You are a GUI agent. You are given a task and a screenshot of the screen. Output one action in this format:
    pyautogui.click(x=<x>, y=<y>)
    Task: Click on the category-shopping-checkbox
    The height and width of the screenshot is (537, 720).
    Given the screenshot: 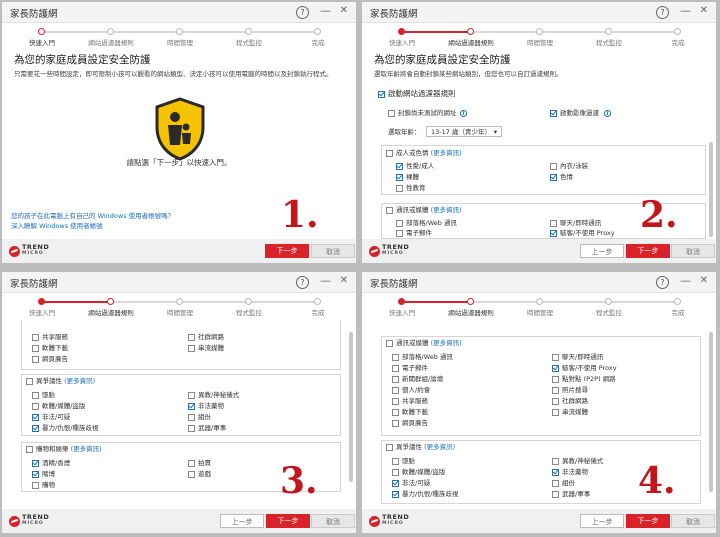 What is the action you would take?
    pyautogui.click(x=29, y=449)
    